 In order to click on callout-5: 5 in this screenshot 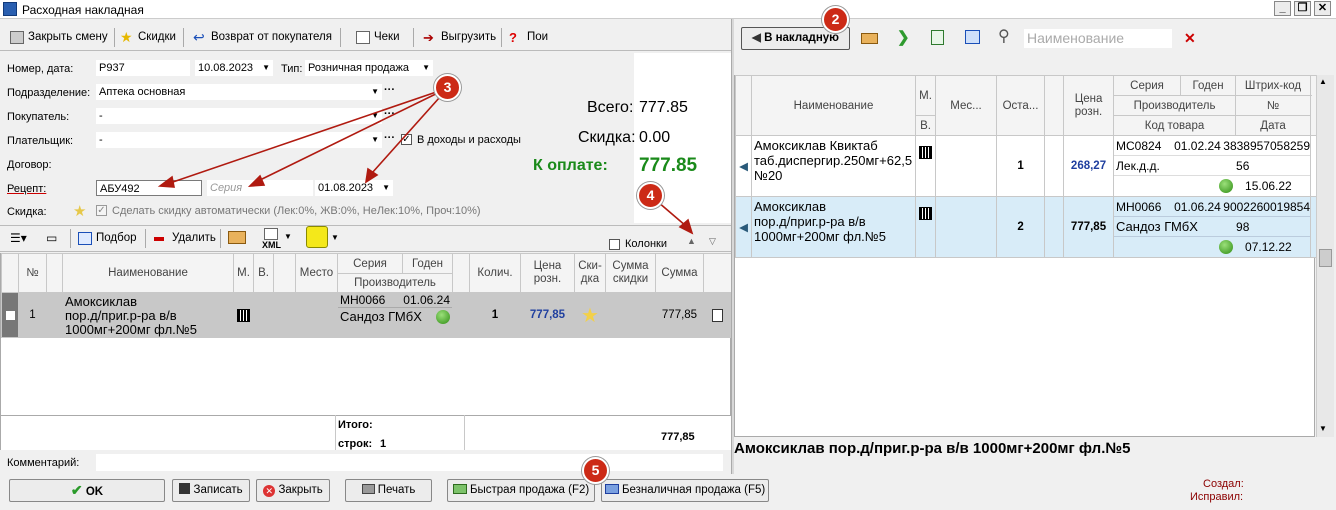, I will do `click(595, 470)`.